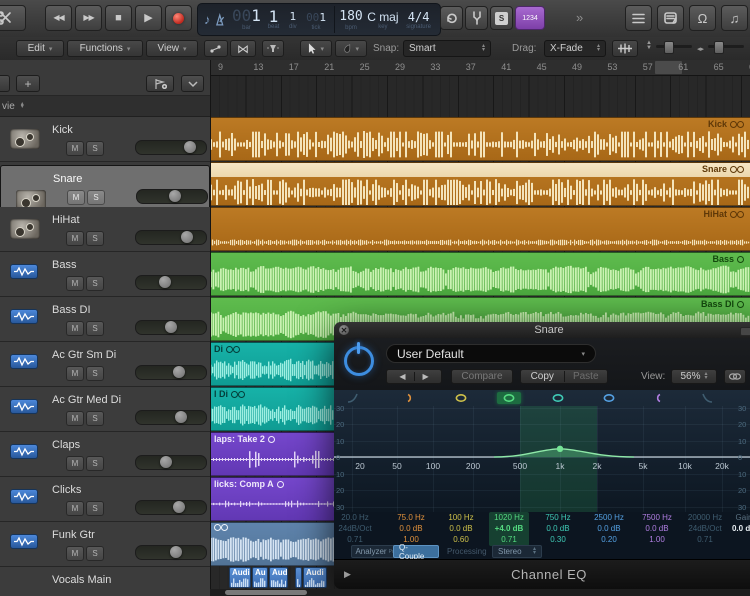 The width and height of the screenshot is (750, 596). I want to click on eq-band-5-q: 0.30, so click(558, 539).